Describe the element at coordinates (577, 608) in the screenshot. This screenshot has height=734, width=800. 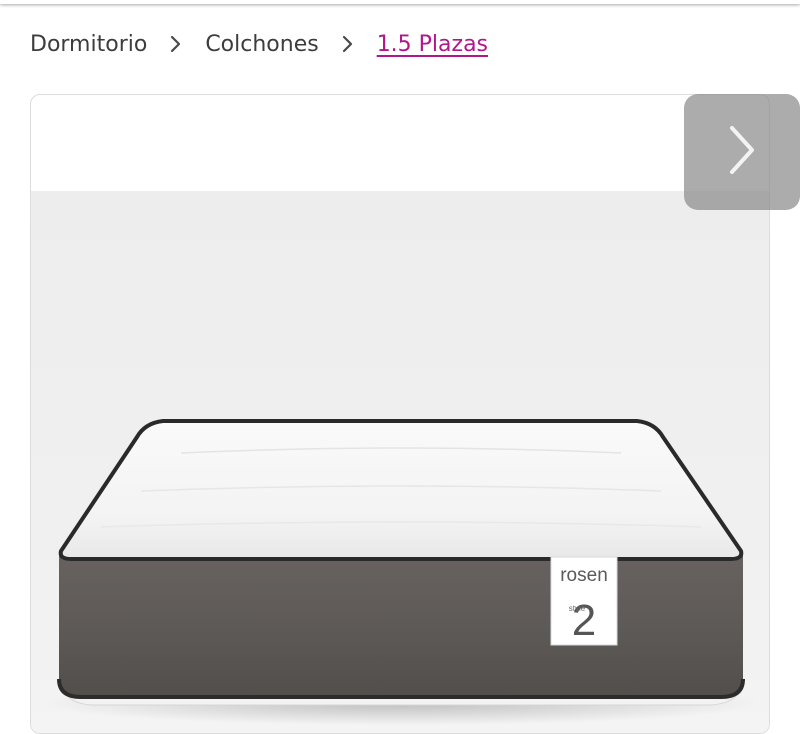
I see `label-line: style` at that location.